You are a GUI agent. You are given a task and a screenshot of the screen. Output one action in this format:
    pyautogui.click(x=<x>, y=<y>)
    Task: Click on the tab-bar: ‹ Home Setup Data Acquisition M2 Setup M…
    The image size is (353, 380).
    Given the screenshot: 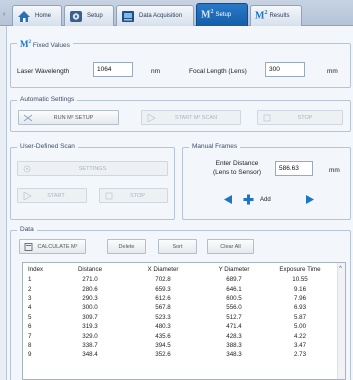 What is the action you would take?
    pyautogui.click(x=176, y=13)
    